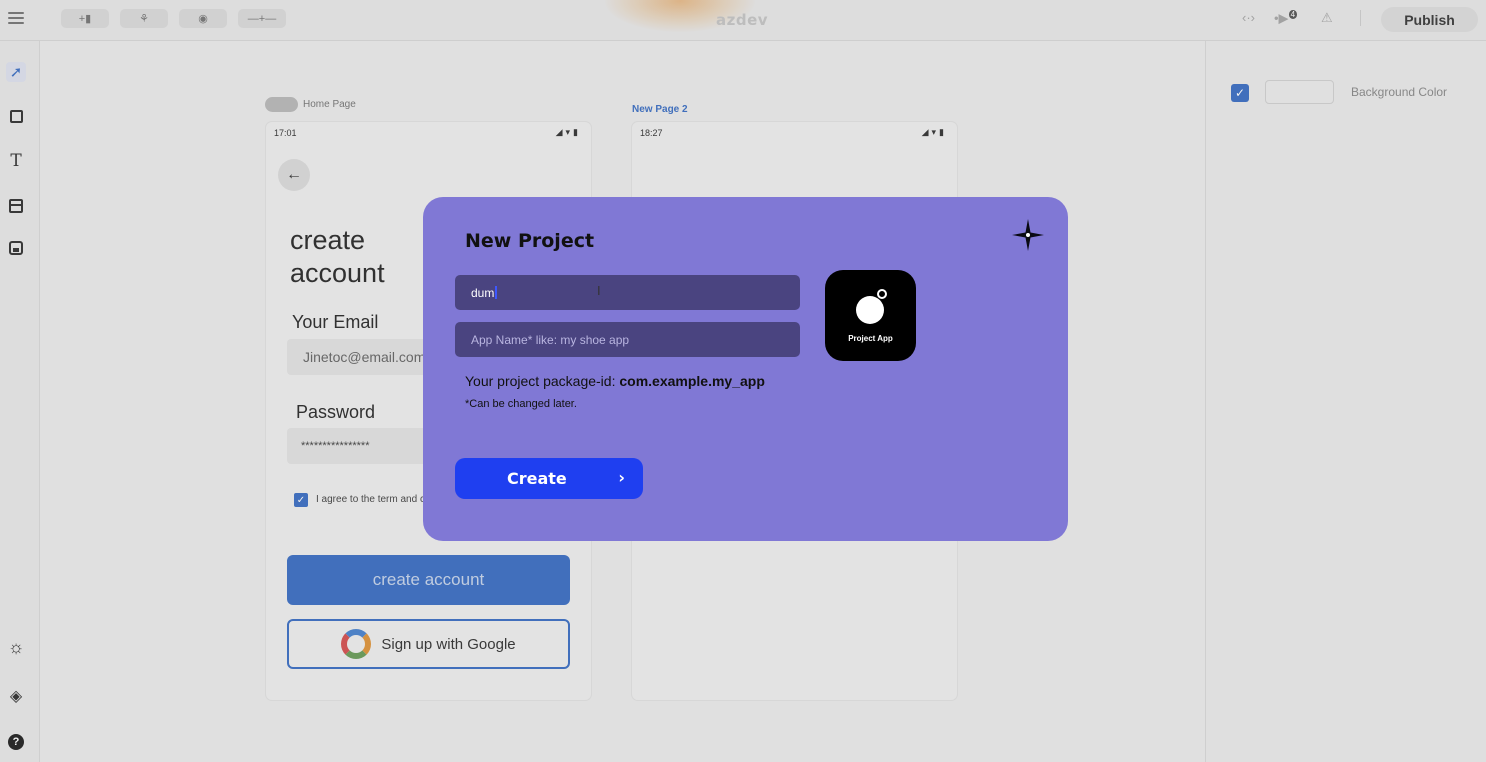 Image resolution: width=1486 pixels, height=762 pixels. What do you see at coordinates (537, 478) in the screenshot?
I see `create-button-label: Create` at bounding box center [537, 478].